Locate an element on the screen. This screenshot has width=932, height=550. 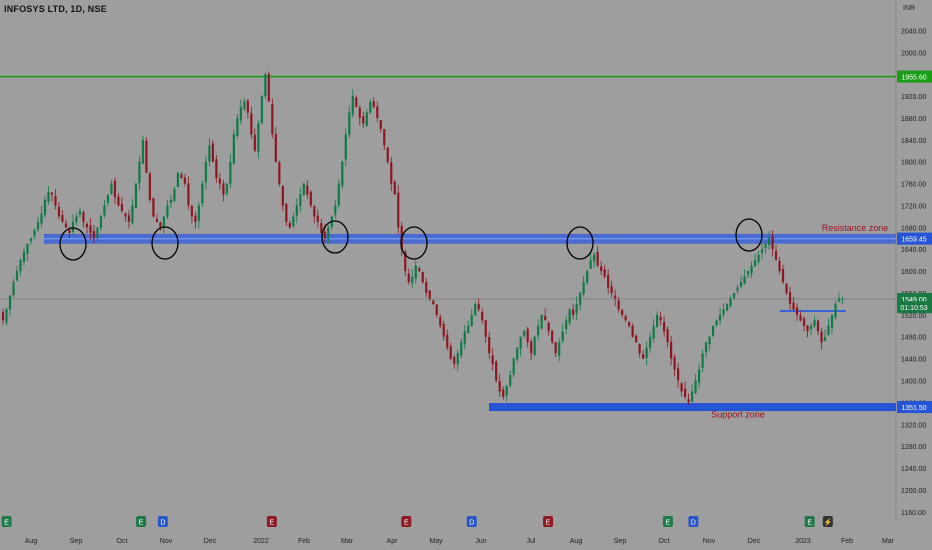
y-tick-label: 1800.00 is located at coordinates (913, 163).